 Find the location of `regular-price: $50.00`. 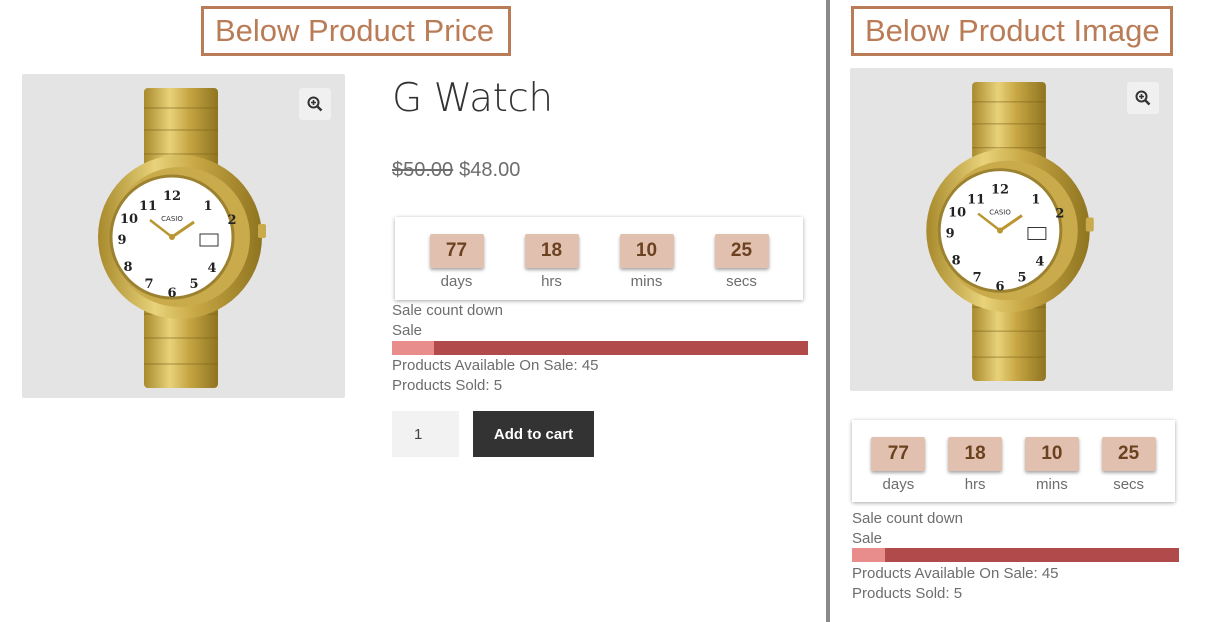

regular-price: $50.00 is located at coordinates (423, 170).